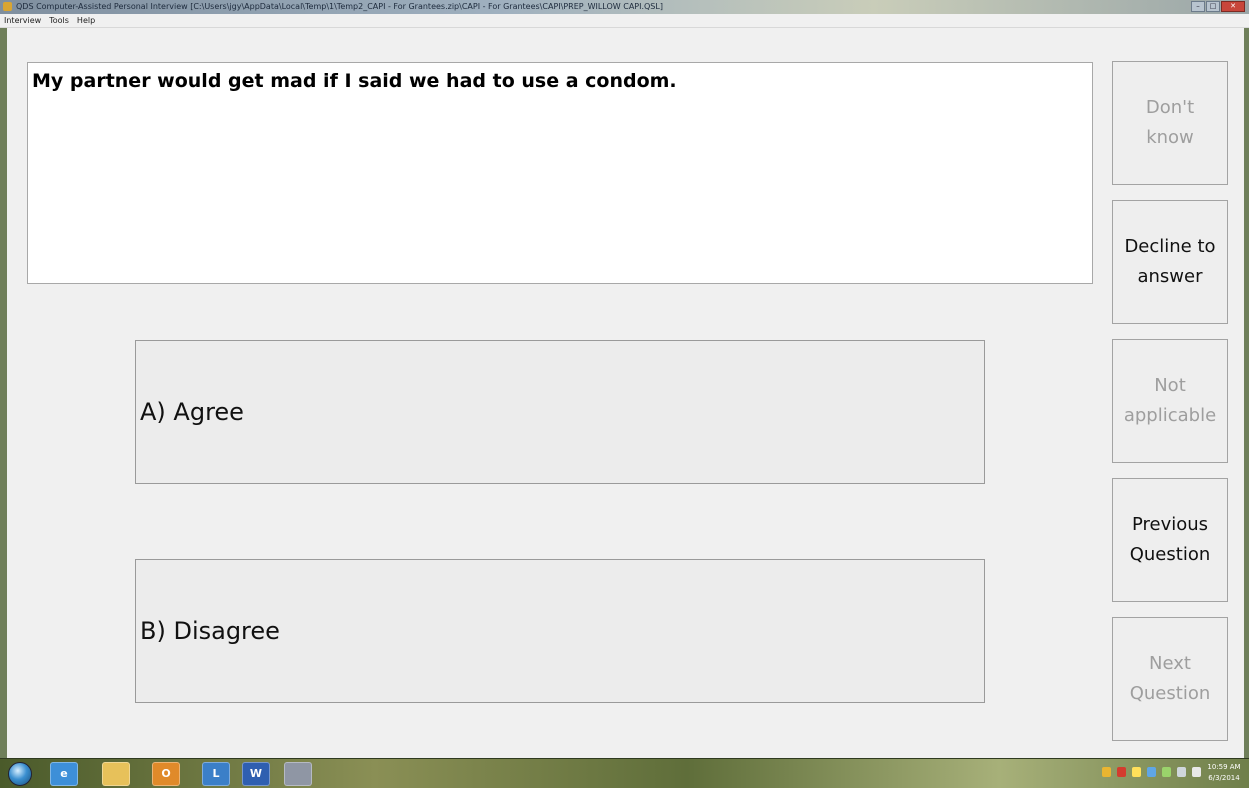 This screenshot has height=788, width=1249. I want to click on clock: 10:59 AM 6/3/2014, so click(1224, 773).